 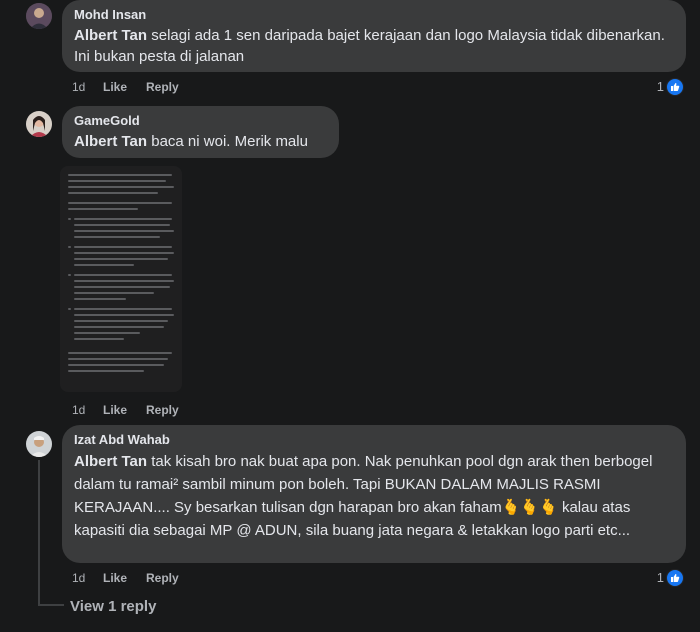 What do you see at coordinates (200, 121) in the screenshot?
I see `comment-author: GameGold` at bounding box center [200, 121].